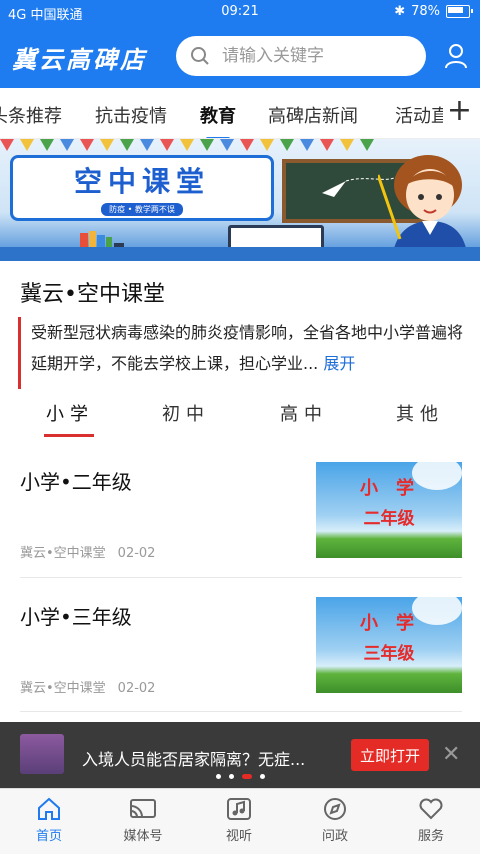  What do you see at coordinates (240, 254) in the screenshot?
I see `desk-illustration` at bounding box center [240, 254].